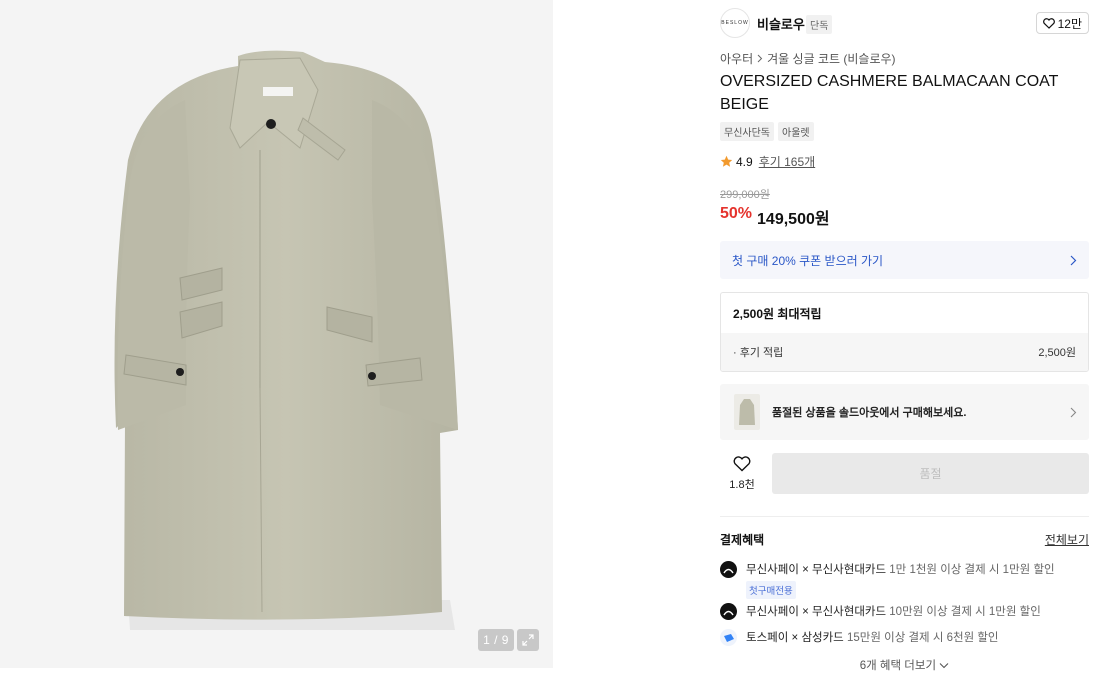 The width and height of the screenshot is (1111, 680). I want to click on points-box: 2,500원 최대적립 · 후기 적립 2,500원, so click(904, 332).